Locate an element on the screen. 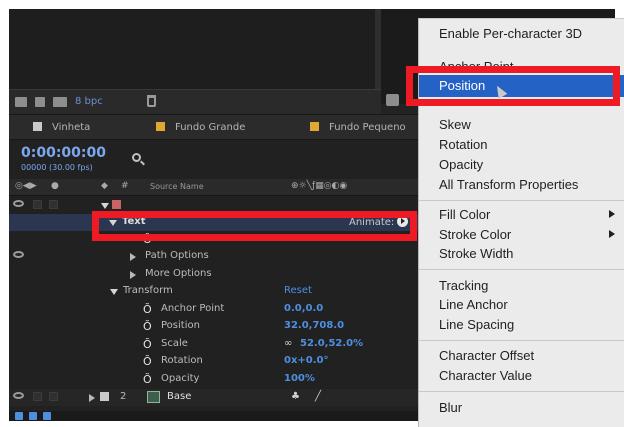  stroke-color-label: Stroke Color is located at coordinates (475, 234).